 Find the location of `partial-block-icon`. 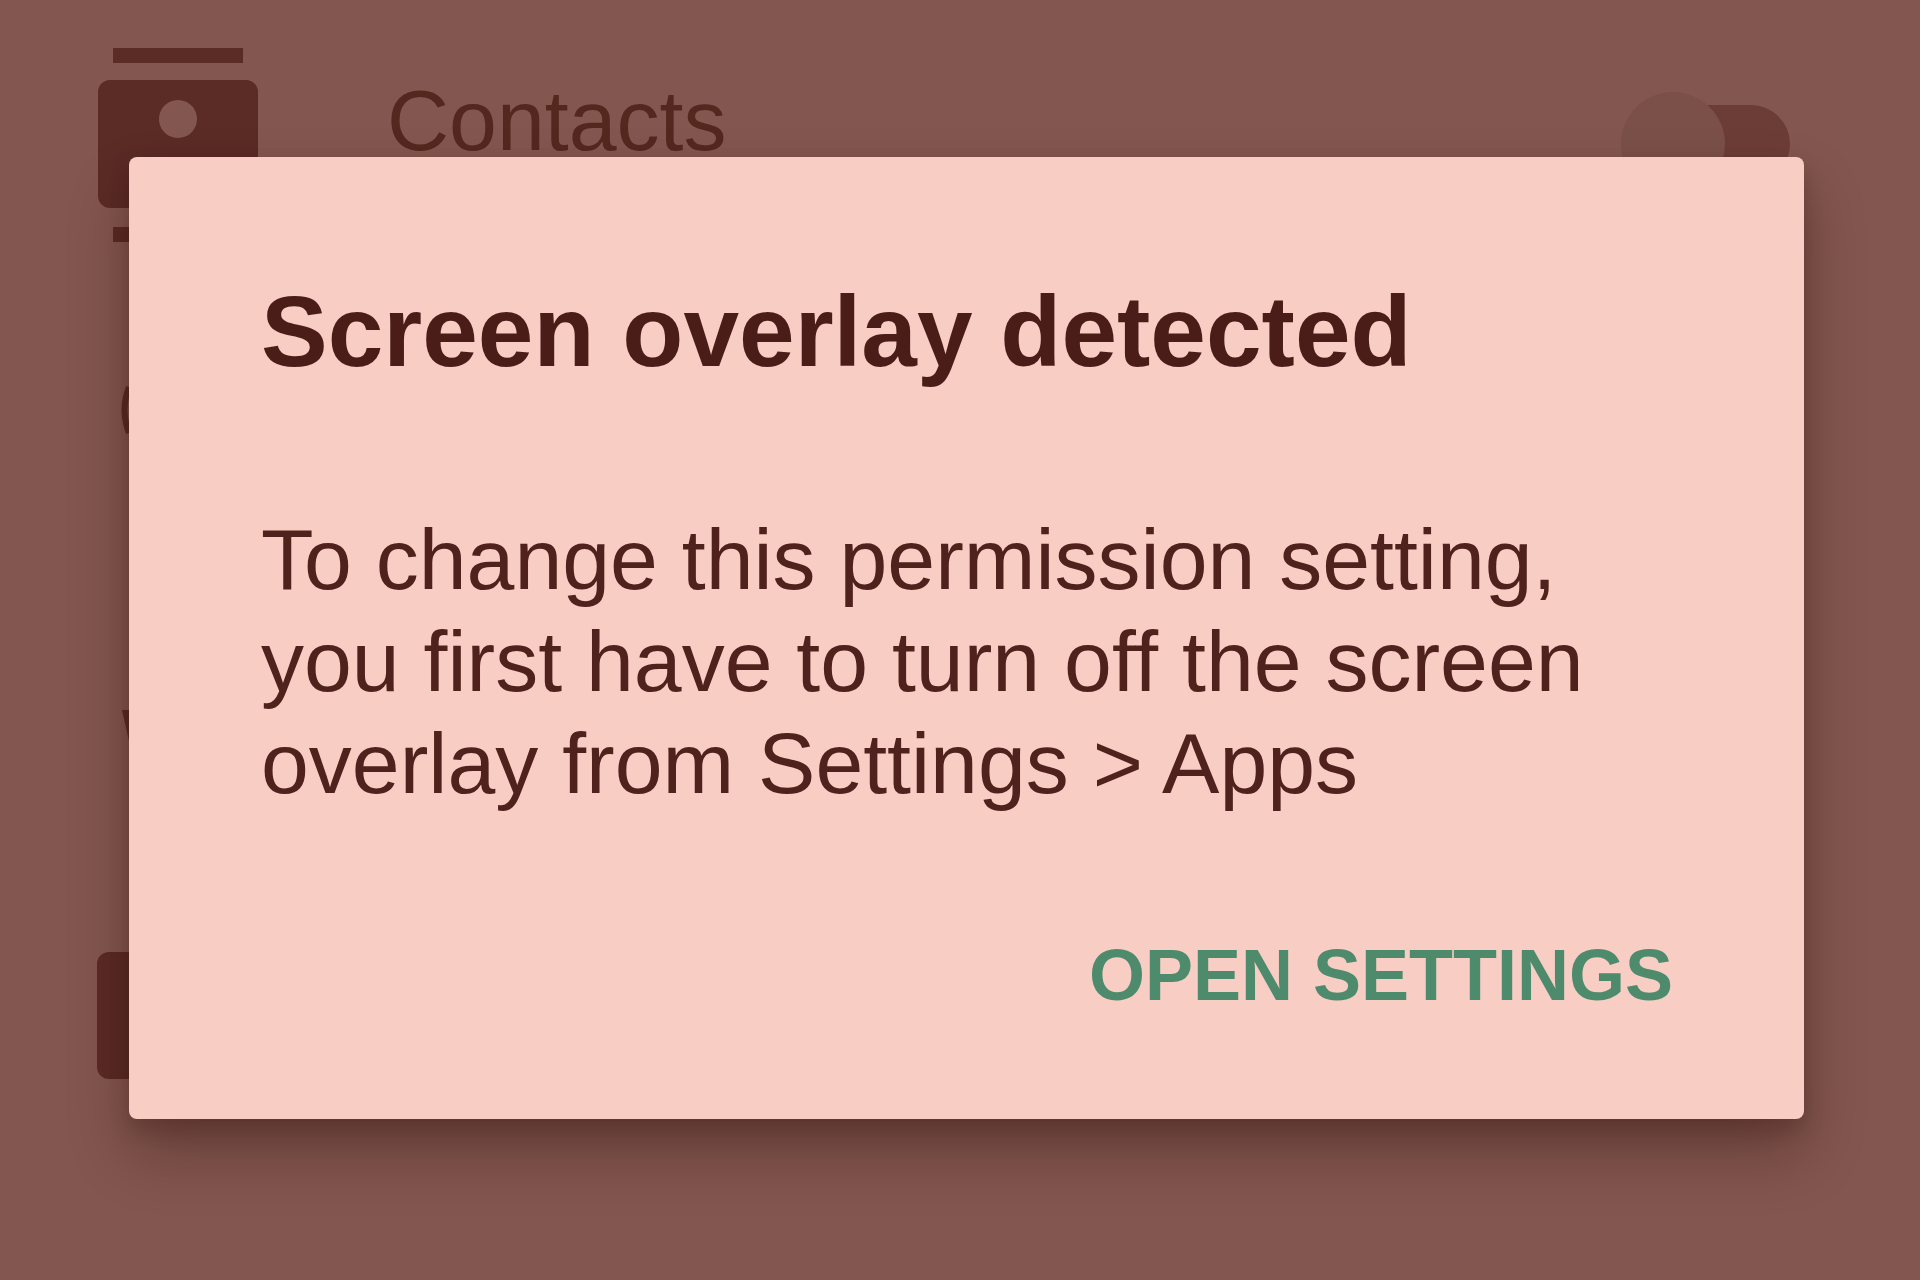

partial-block-icon is located at coordinates (113, 1015).